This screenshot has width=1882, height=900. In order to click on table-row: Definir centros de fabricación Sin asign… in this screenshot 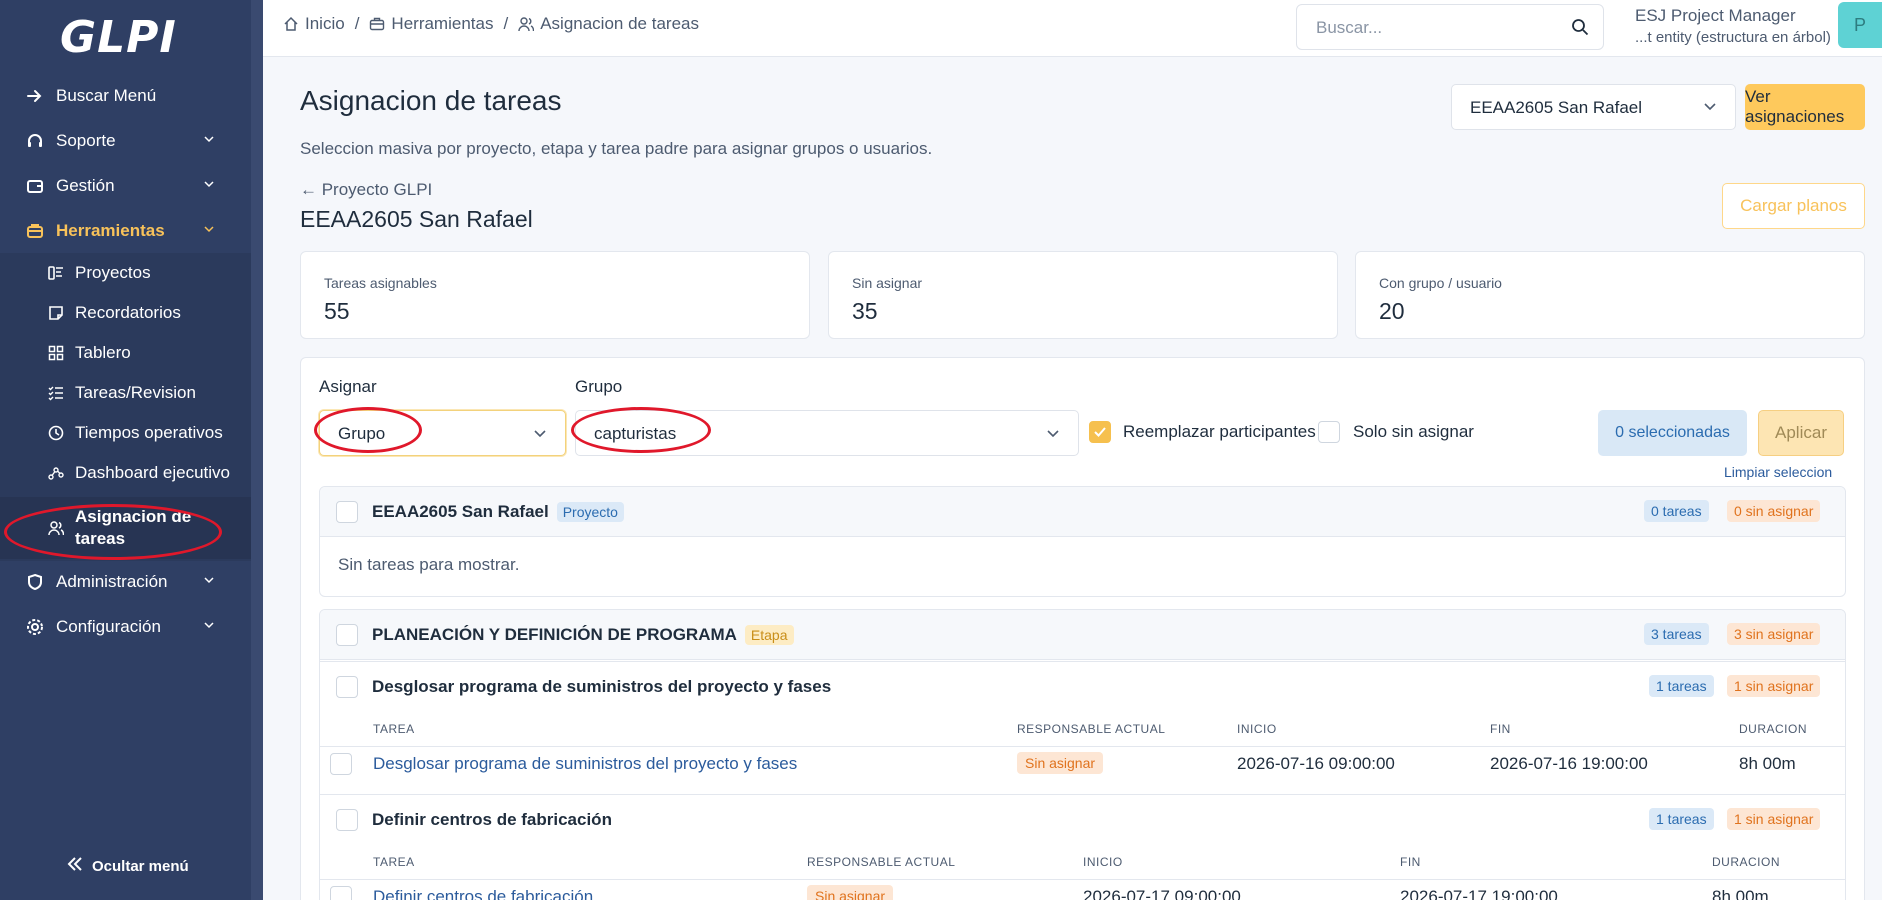, I will do `click(1082, 890)`.